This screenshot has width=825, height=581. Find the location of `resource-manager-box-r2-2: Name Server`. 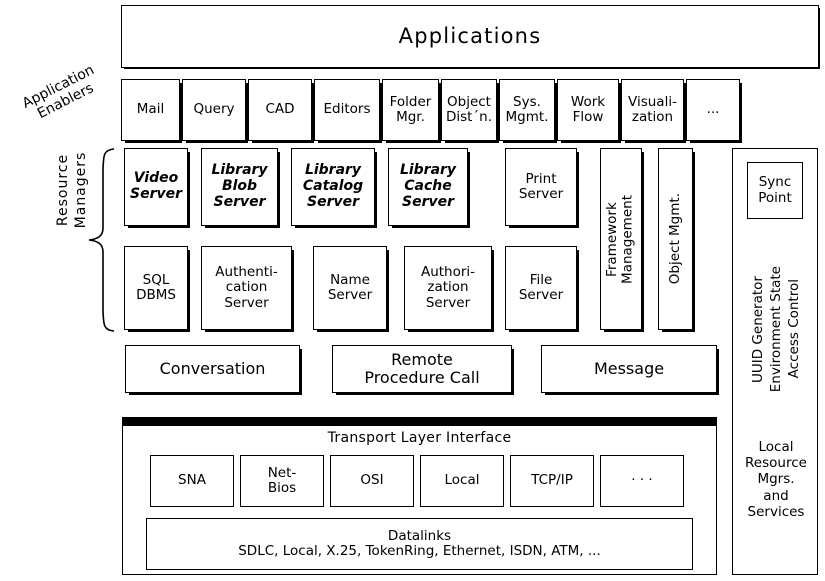

resource-manager-box-r2-2: Name Server is located at coordinates (350, 288).